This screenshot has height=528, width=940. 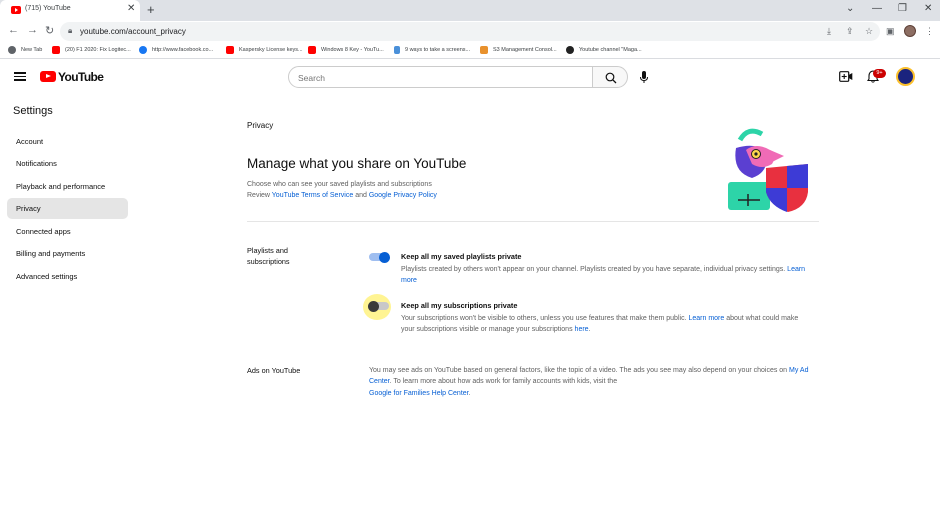 What do you see at coordinates (869, 31) in the screenshot?
I see `bookmark-star-icon: ☆` at bounding box center [869, 31].